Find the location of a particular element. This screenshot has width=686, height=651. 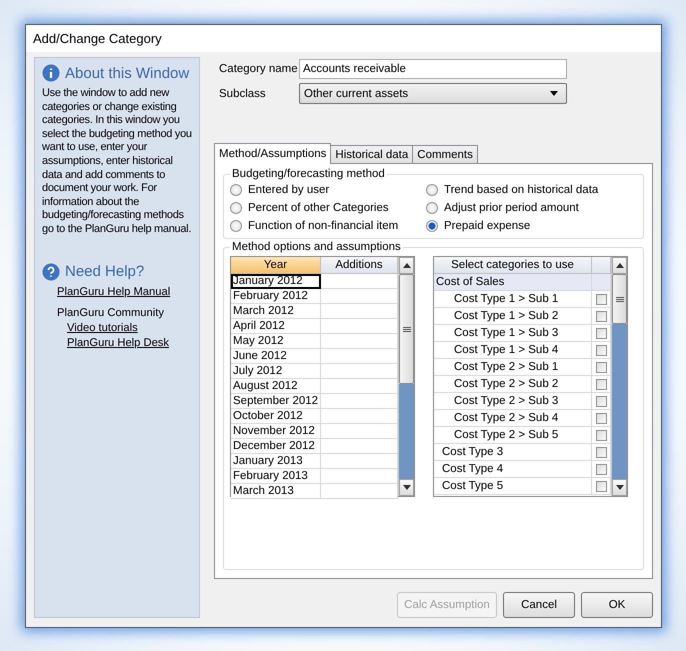

community-label: PlanGuru Community is located at coordinates (111, 312).